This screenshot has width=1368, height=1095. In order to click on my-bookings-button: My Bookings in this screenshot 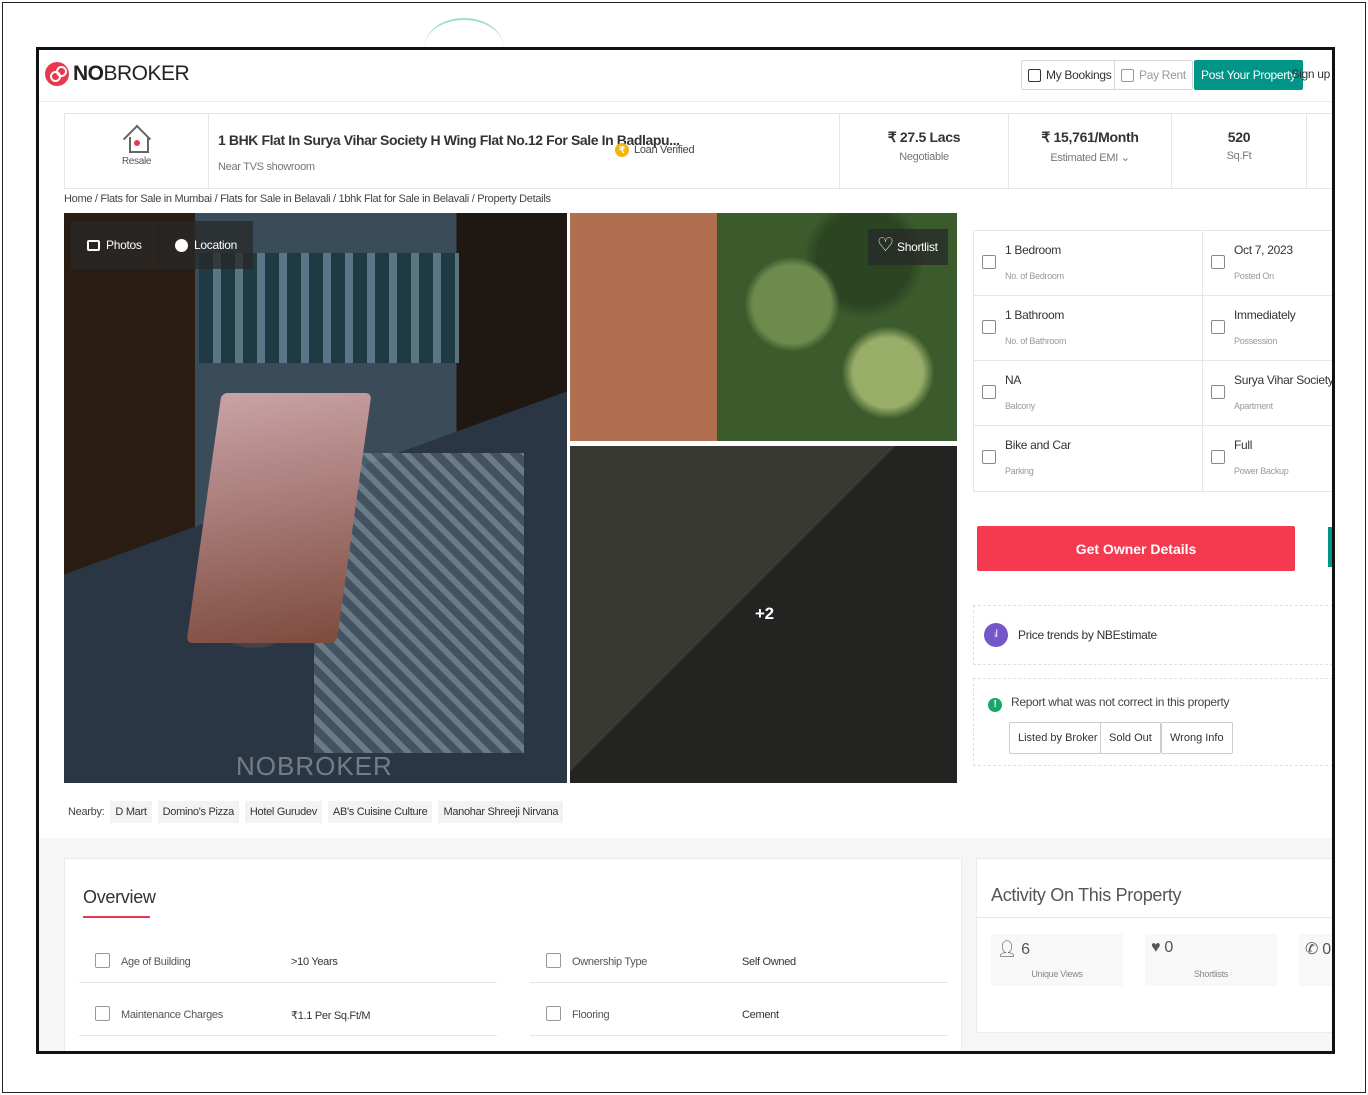, I will do `click(1070, 75)`.